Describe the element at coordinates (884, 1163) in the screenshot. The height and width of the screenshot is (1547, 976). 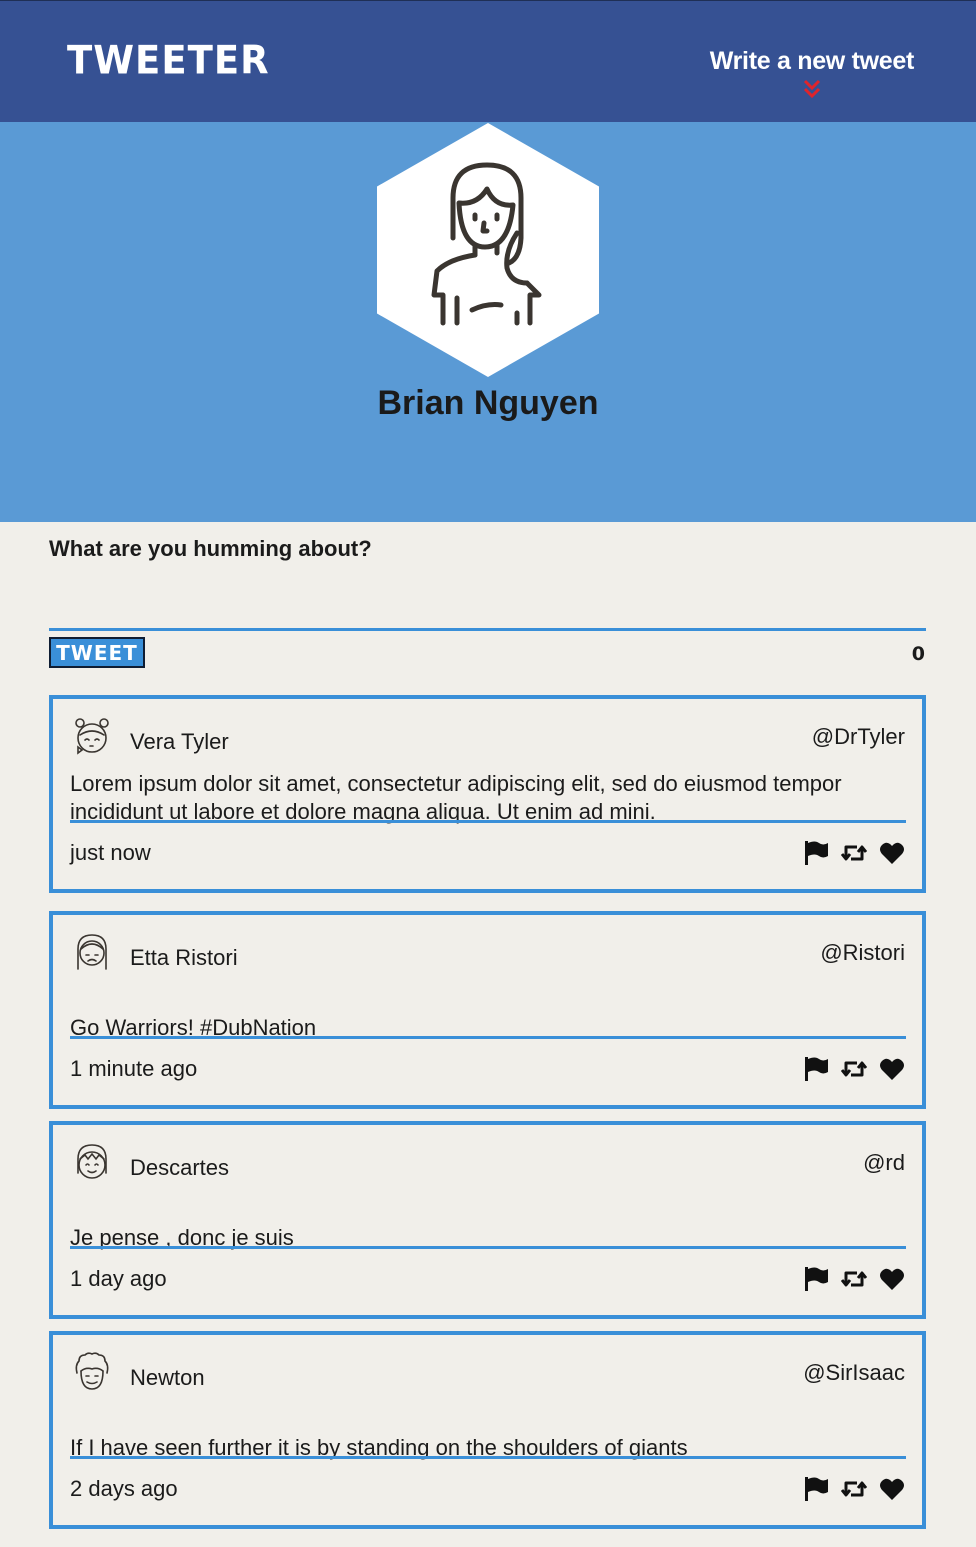
I see `tweet-author-handle: @rd` at that location.